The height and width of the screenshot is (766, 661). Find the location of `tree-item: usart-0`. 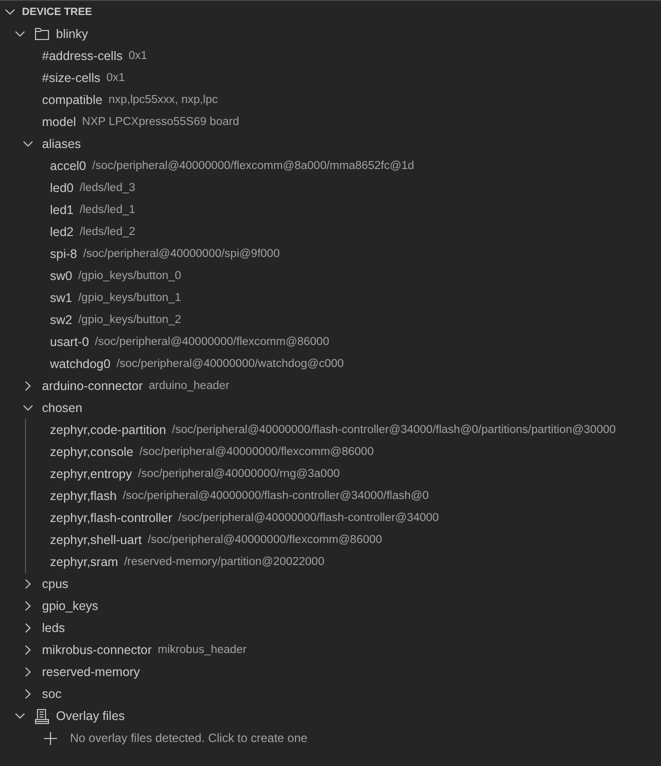

tree-item: usart-0 is located at coordinates (69, 342).